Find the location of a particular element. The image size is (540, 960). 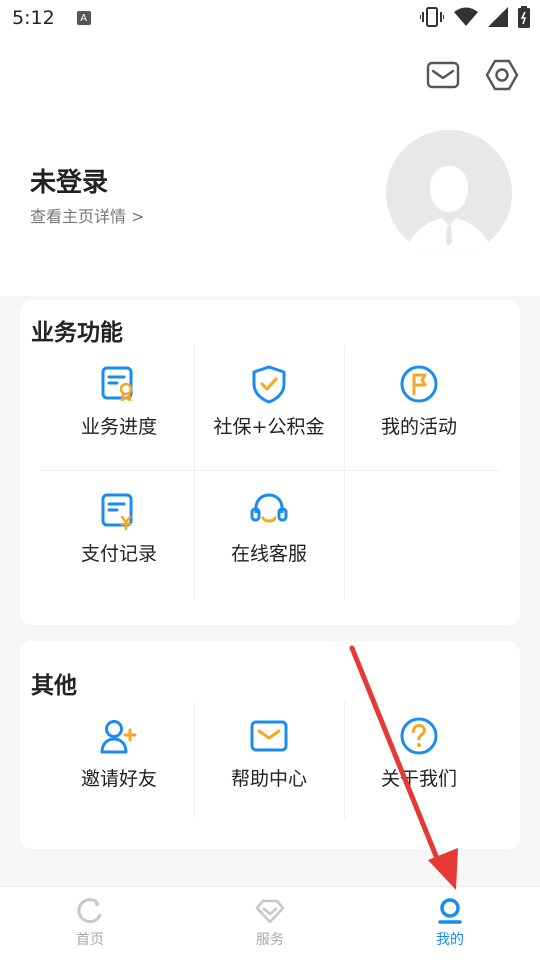

other-item-help-center: 帮助中心 is located at coordinates (269, 753).